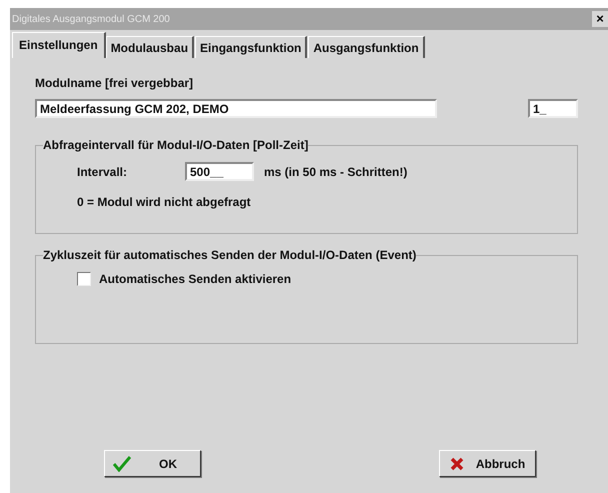 The width and height of the screenshot is (608, 493). What do you see at coordinates (219, 171) in the screenshot?
I see `interval-field: 500__` at bounding box center [219, 171].